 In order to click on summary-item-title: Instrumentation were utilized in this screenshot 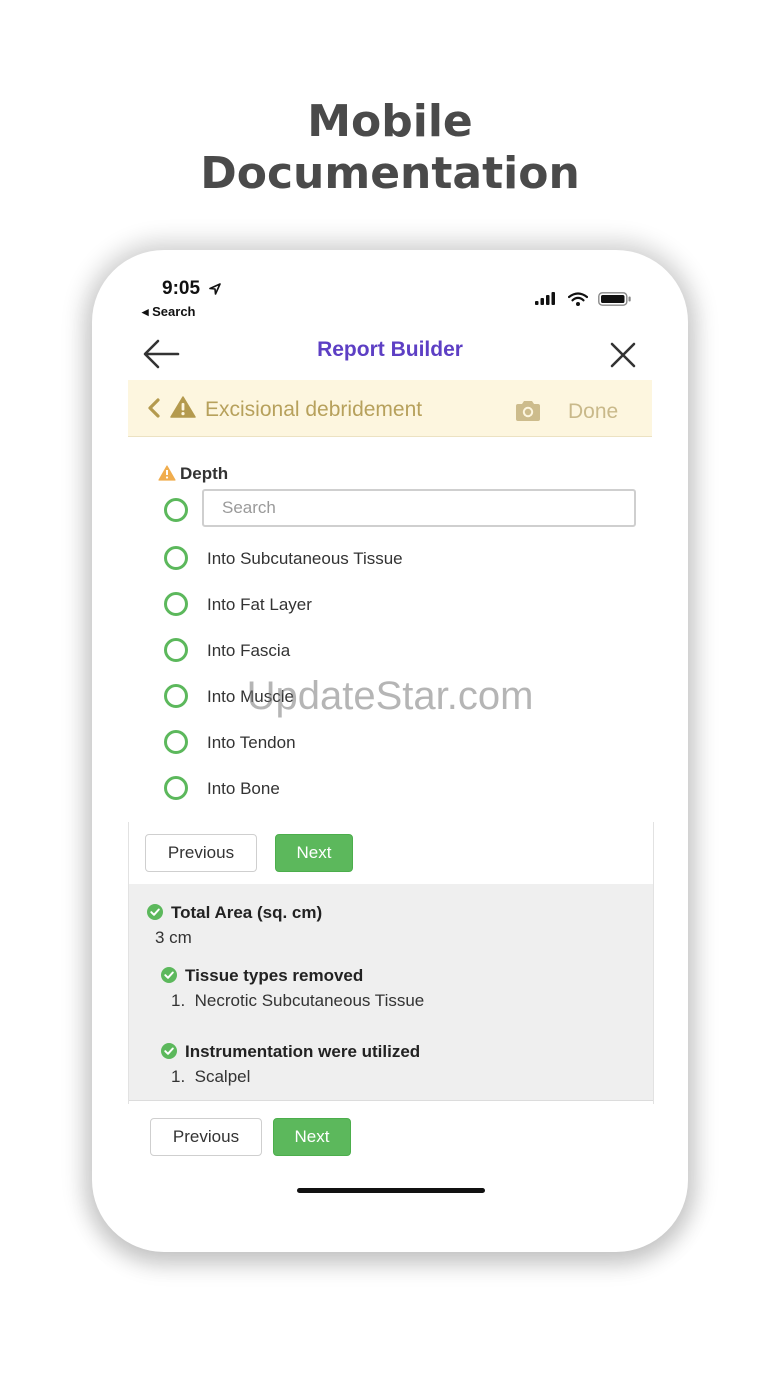, I will do `click(290, 1052)`.